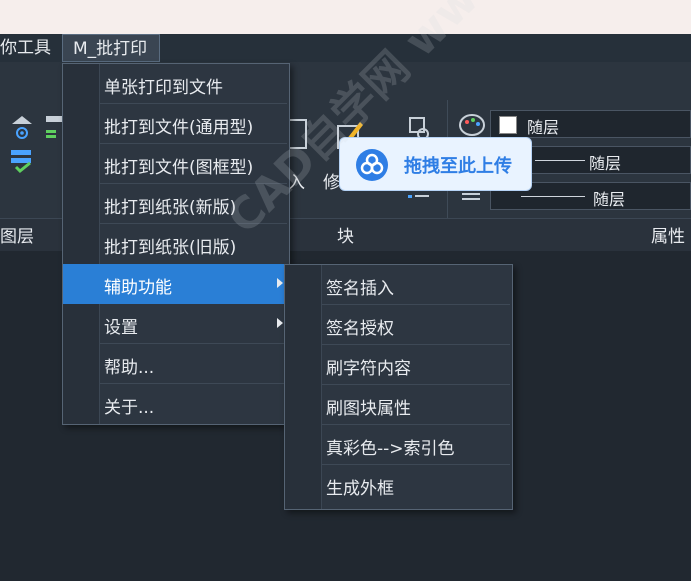 The height and width of the screenshot is (581, 691). I want to click on drag-upload-badge: 拖拽至此上传, so click(435, 164).